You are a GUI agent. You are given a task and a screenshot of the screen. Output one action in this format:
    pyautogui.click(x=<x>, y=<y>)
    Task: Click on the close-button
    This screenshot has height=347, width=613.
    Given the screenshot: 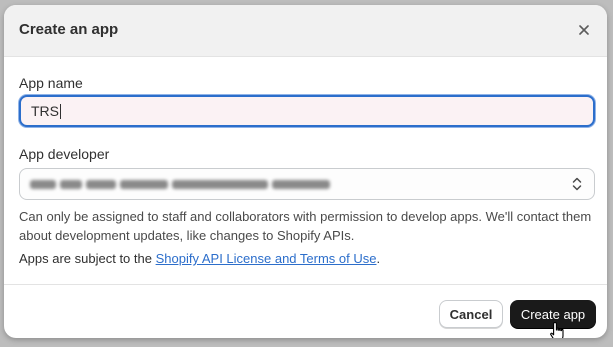 What is the action you would take?
    pyautogui.click(x=584, y=30)
    